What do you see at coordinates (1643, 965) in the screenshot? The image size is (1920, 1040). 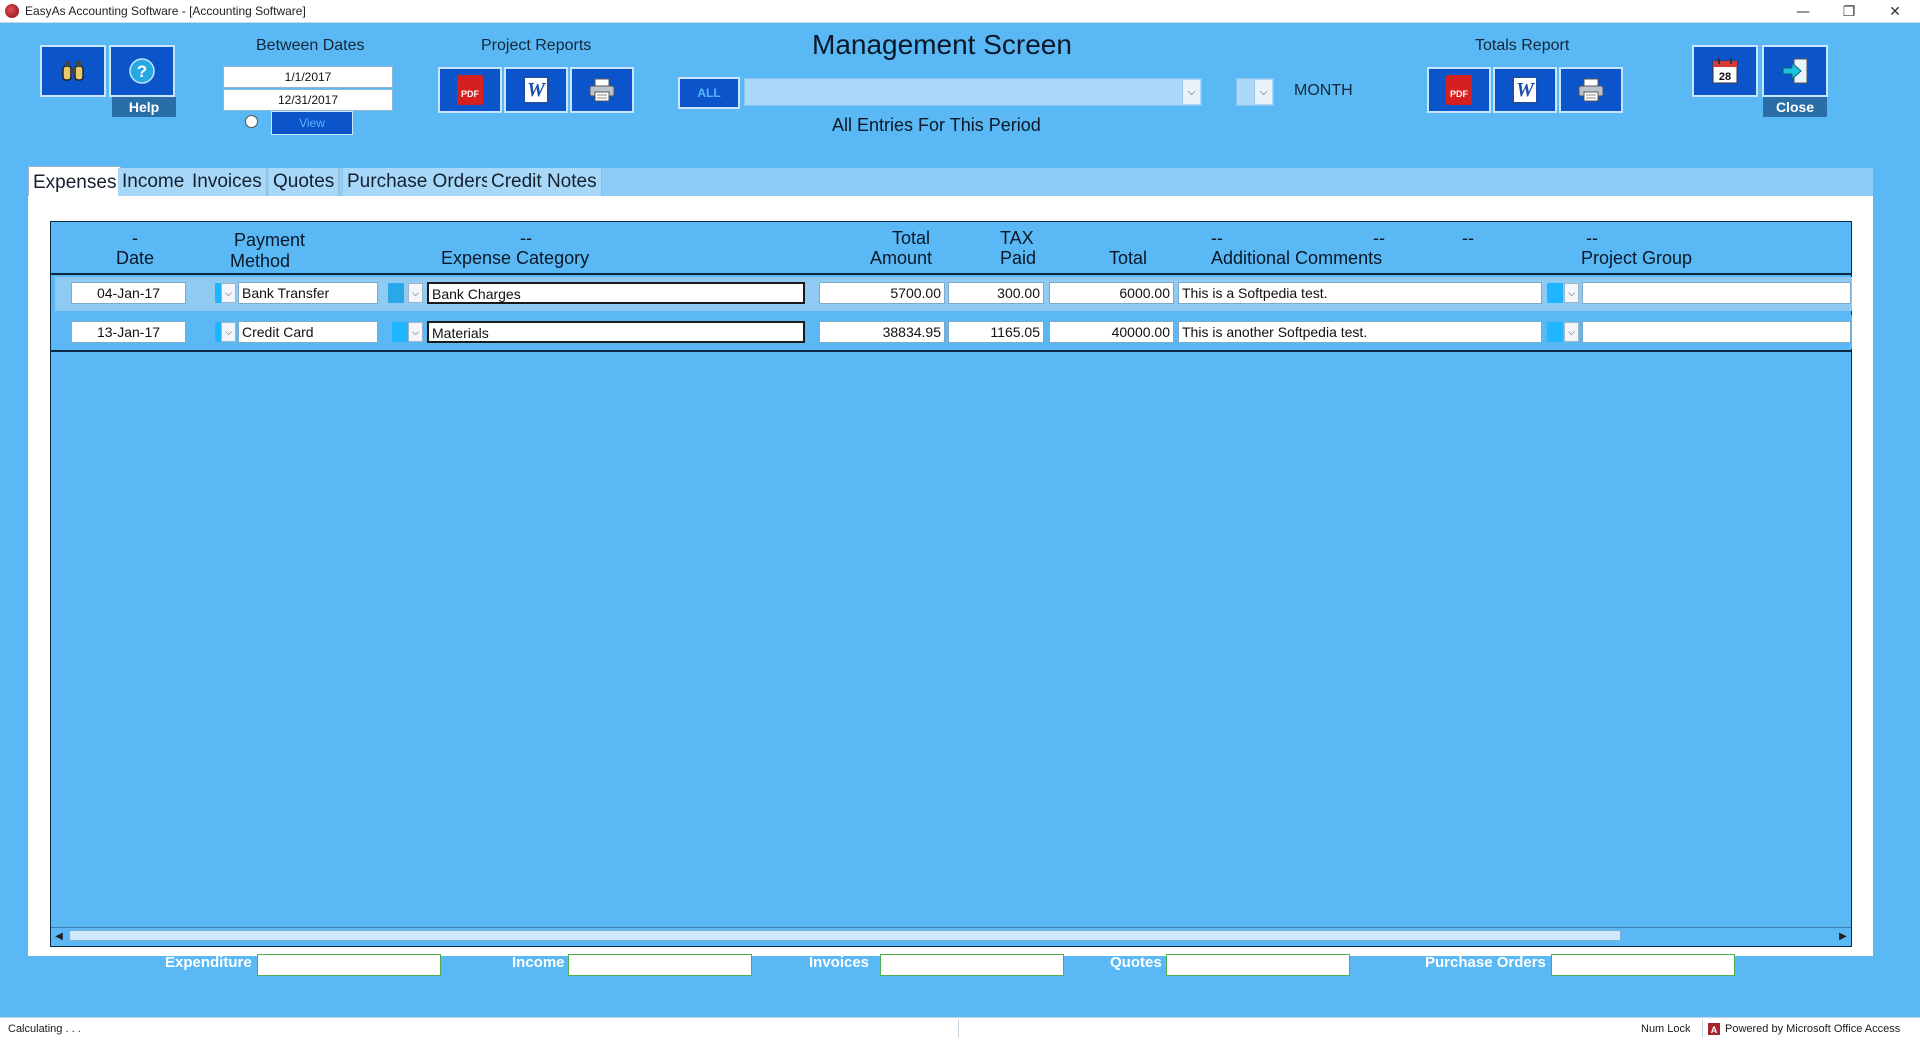 I see `purchase-orders-field` at bounding box center [1643, 965].